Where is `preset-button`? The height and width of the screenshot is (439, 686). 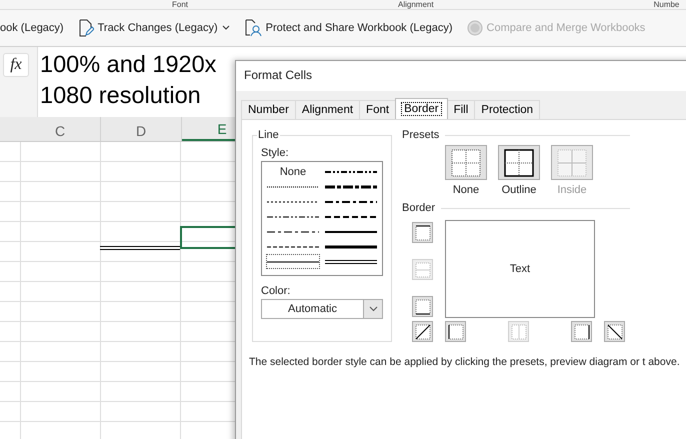
preset-button is located at coordinates (519, 162).